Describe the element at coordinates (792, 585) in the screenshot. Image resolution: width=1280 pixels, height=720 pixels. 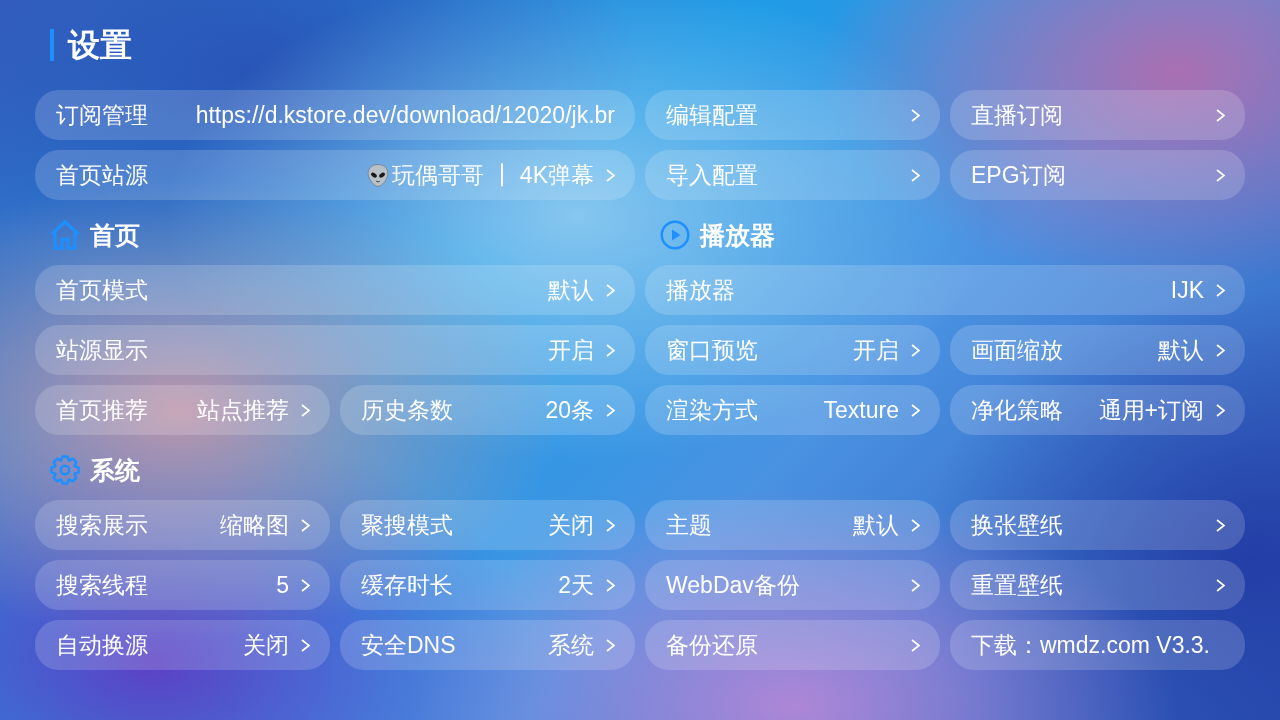
I see `setting-item: WebDav备份` at that location.